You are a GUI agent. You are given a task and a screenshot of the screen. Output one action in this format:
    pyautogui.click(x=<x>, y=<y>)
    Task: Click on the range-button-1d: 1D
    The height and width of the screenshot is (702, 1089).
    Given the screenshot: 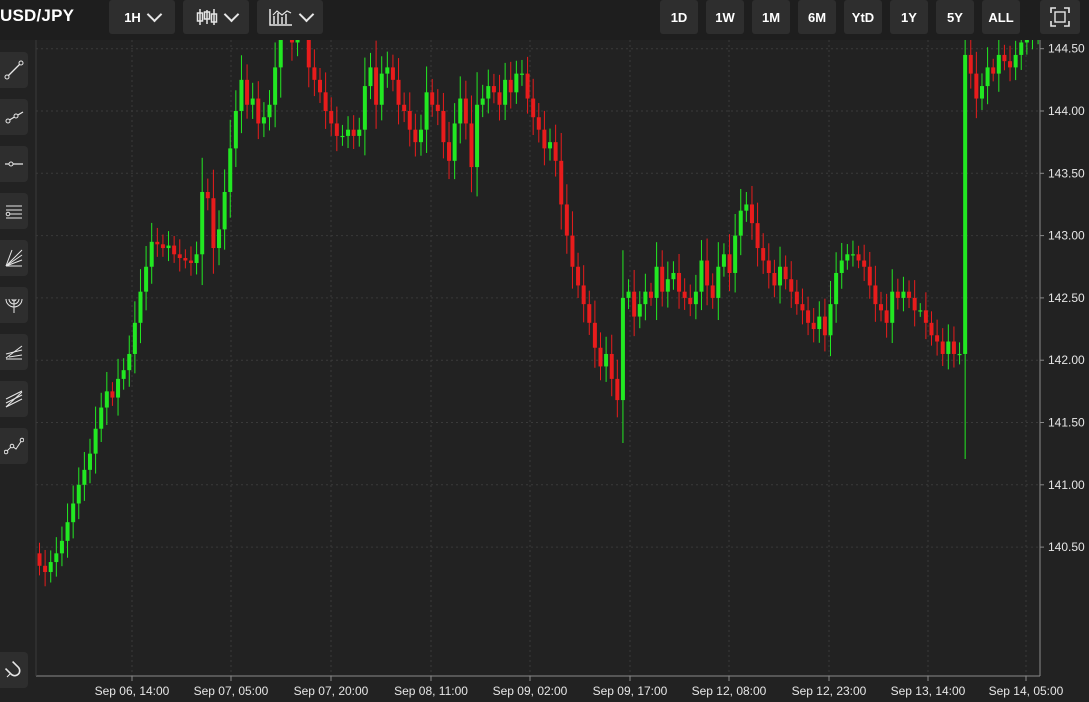 What is the action you would take?
    pyautogui.click(x=679, y=17)
    